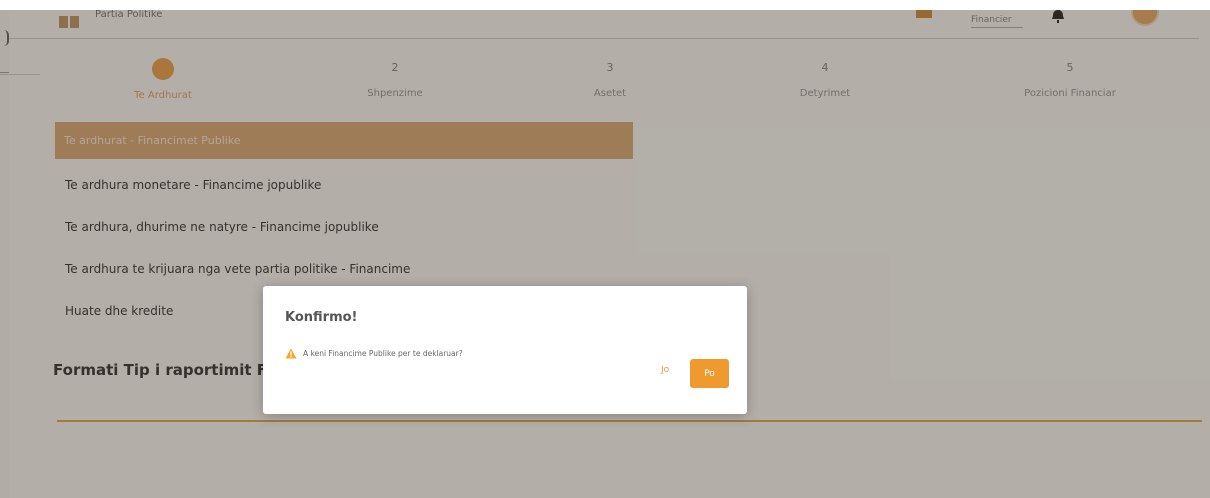 This screenshot has width=1210, height=498. I want to click on no-button: Jo, so click(665, 370).